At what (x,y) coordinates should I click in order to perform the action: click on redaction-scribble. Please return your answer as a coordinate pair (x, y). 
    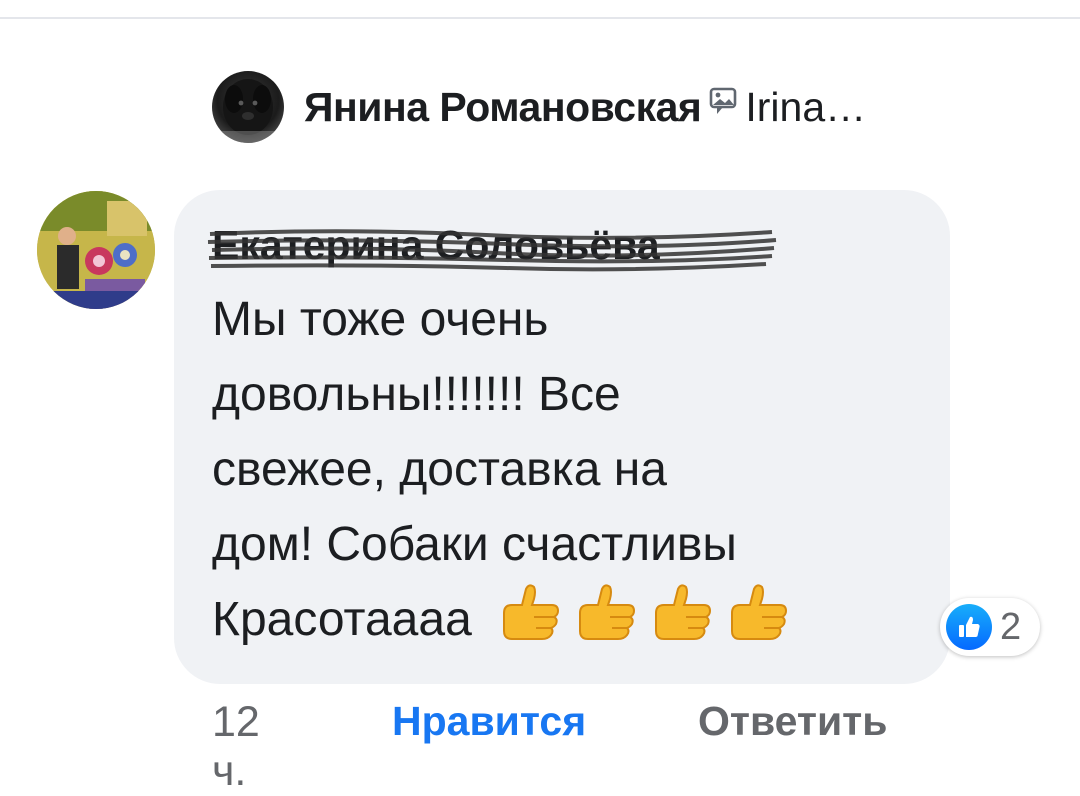
    Looking at the image, I should click on (492, 250).